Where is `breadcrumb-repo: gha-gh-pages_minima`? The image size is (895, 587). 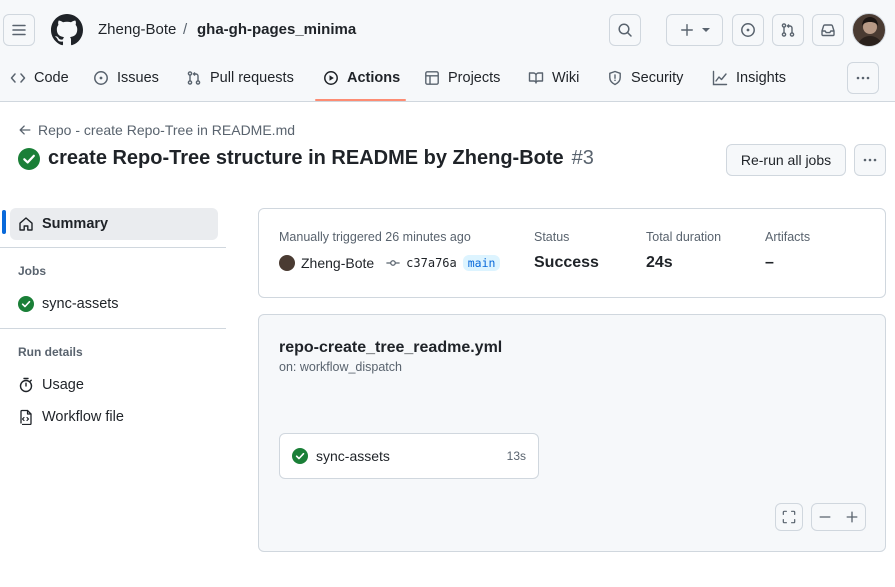
breadcrumb-repo: gha-gh-pages_minima is located at coordinates (276, 29).